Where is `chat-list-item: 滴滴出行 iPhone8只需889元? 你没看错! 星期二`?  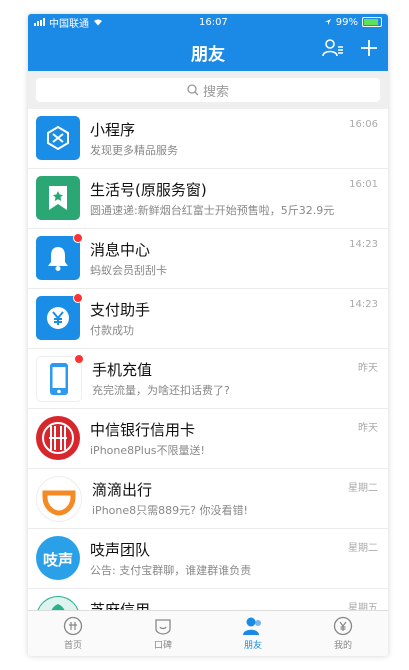 chat-list-item: 滴滴出行 iPhone8只需889元? 你没看错! 星期二 is located at coordinates (208, 499).